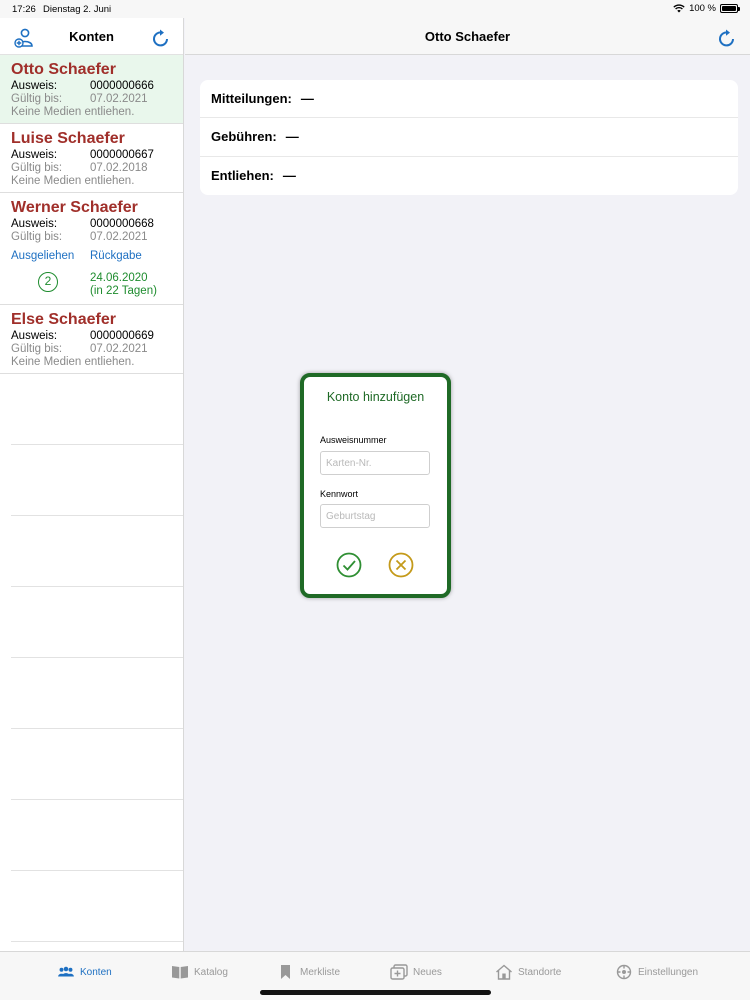  Describe the element at coordinates (540, 972) in the screenshot. I see `tab-label: Standorte` at that location.